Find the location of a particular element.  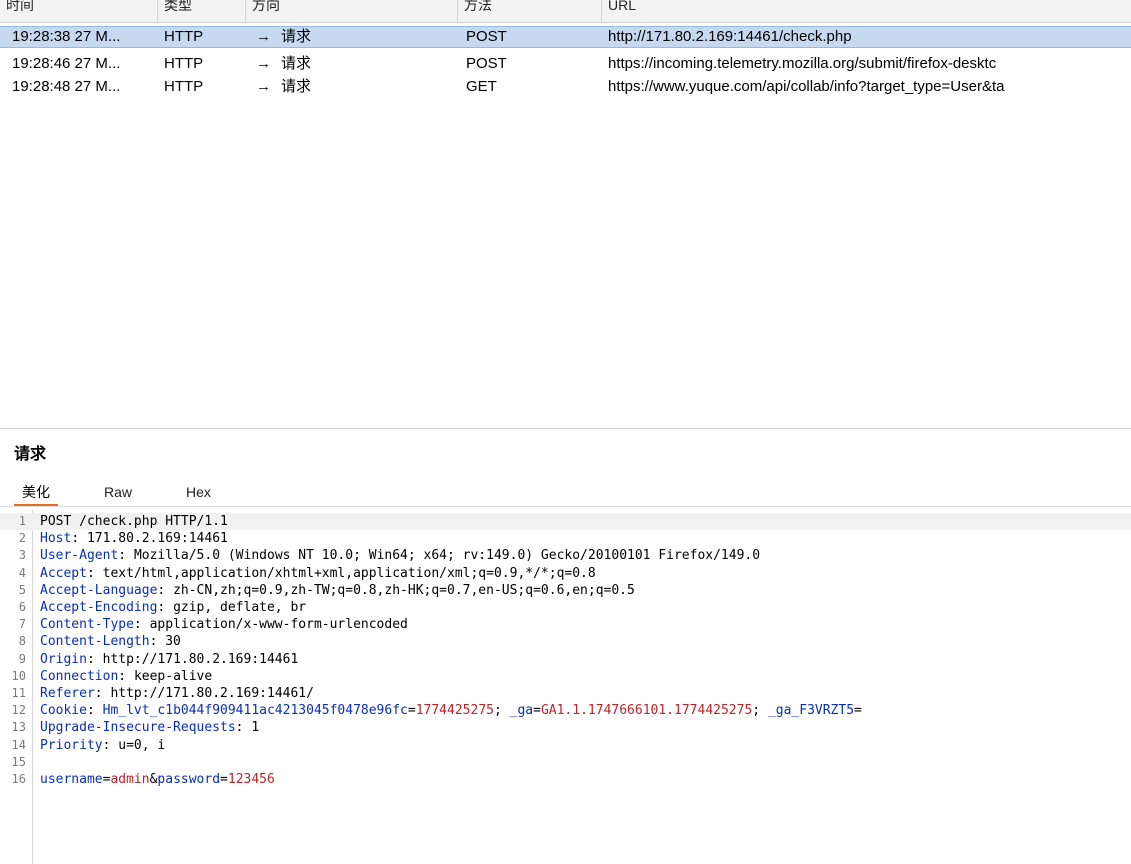

line-number: 6 is located at coordinates (22, 607).